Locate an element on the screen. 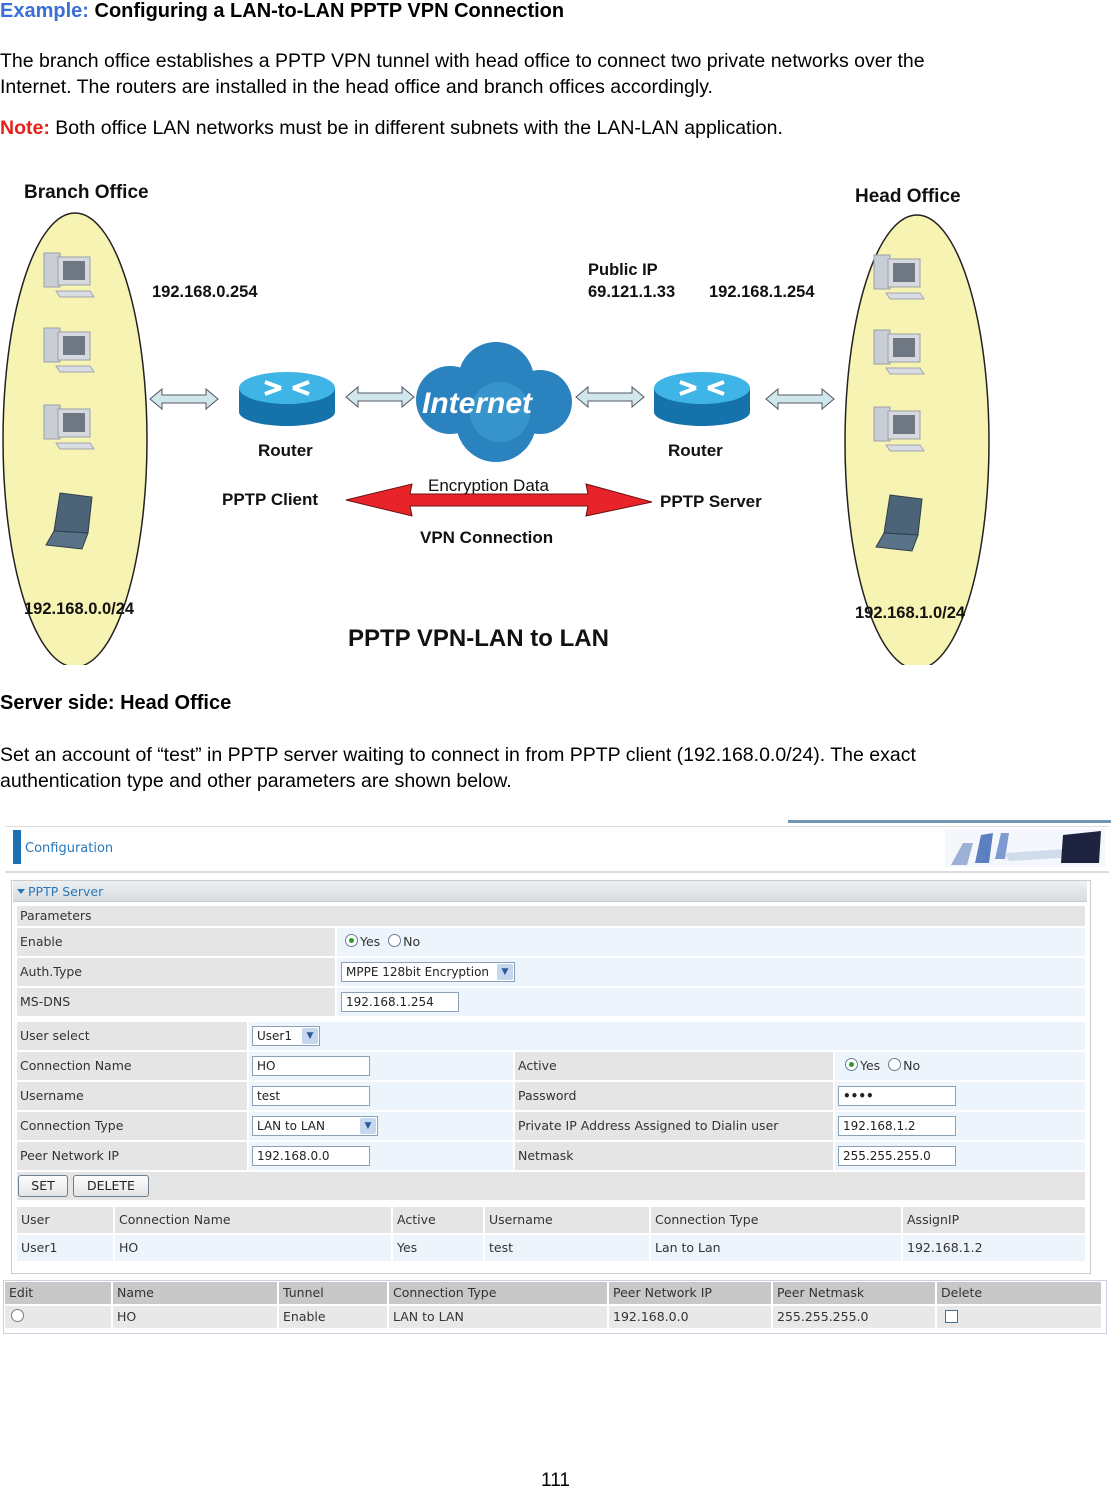  example-label: Example: is located at coordinates (44, 11).